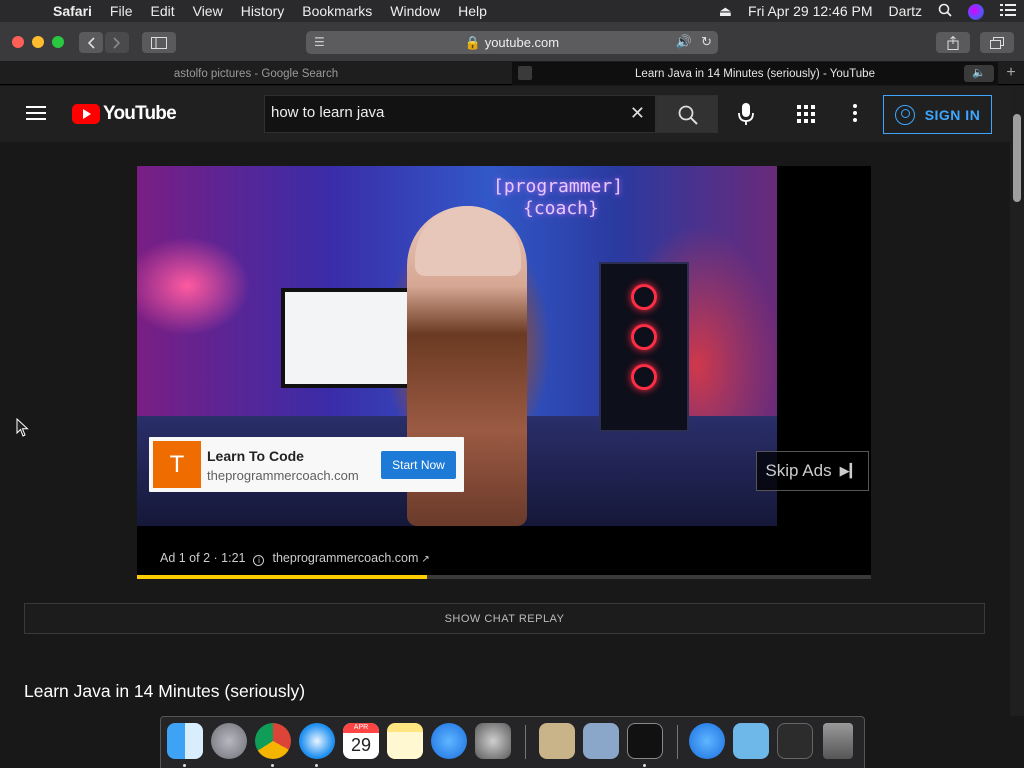 The width and height of the screenshot is (1024, 768). Describe the element at coordinates (425, 559) in the screenshot. I see `external-link-icon: ↗` at that location.